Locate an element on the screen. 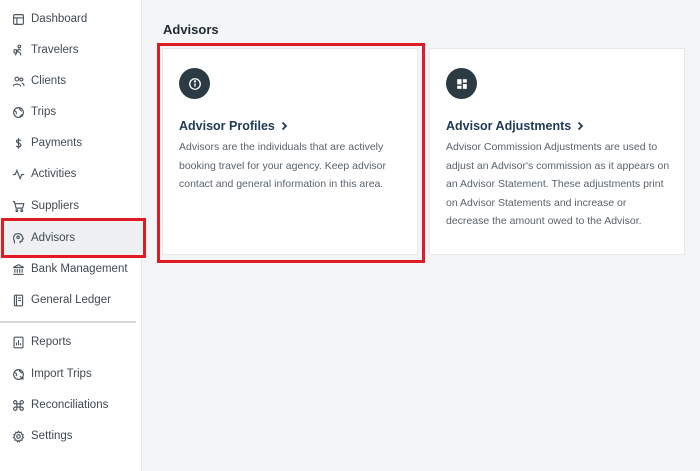 This screenshot has height=471, width=700. sidebar-item-settings: Settings is located at coordinates (71, 436).